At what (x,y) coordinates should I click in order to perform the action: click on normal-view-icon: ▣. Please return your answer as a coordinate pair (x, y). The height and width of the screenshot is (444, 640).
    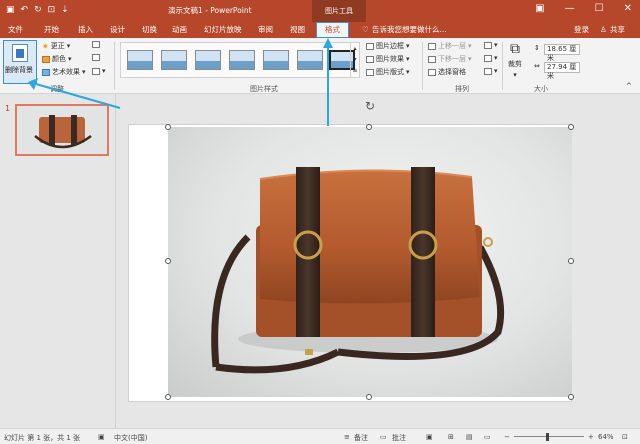
    Looking at the image, I should click on (429, 437).